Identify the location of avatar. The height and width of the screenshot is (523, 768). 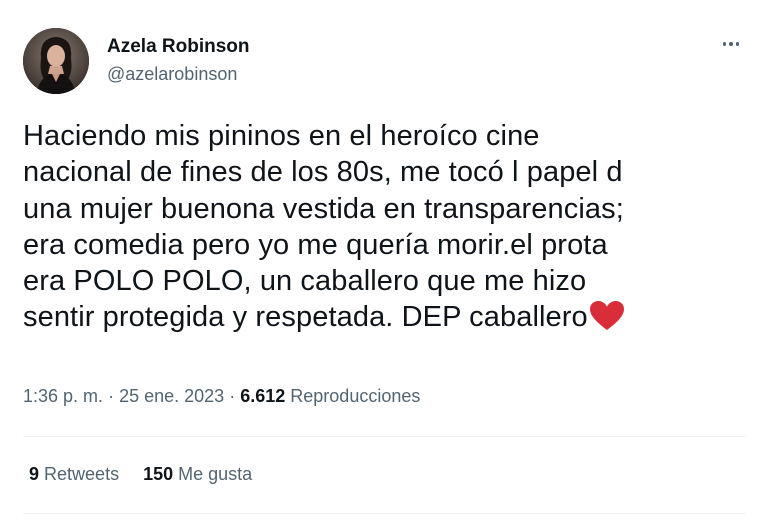
(56, 61).